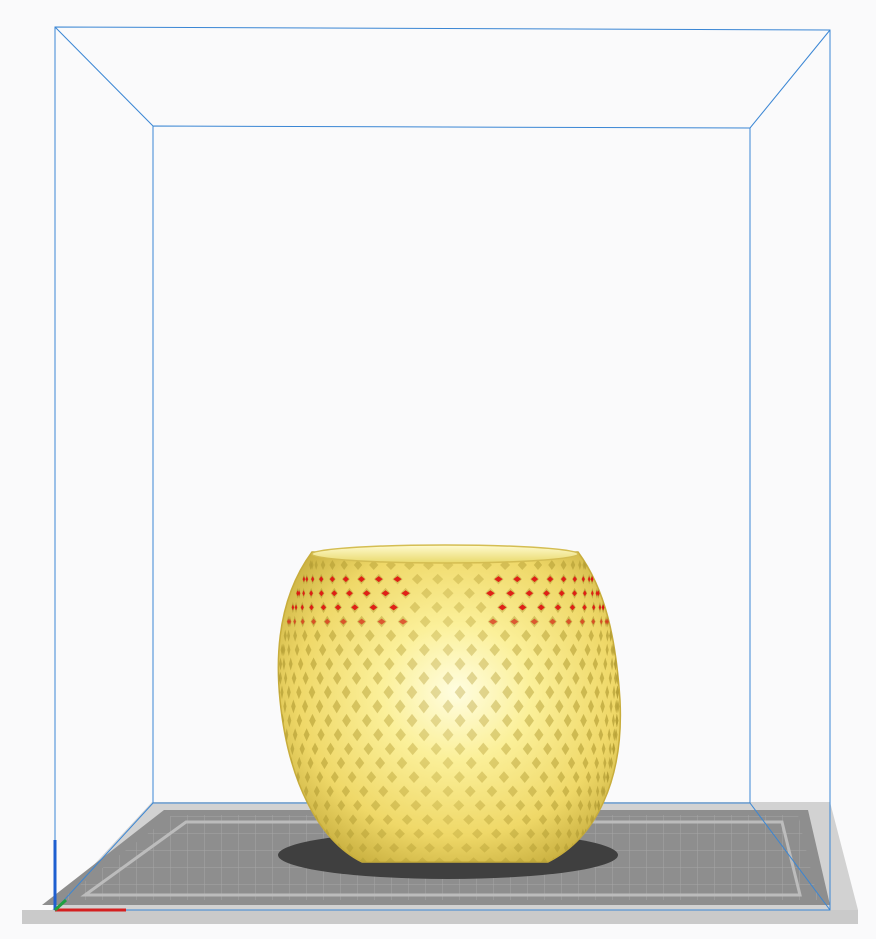  What do you see at coordinates (440, 917) in the screenshot?
I see `bed-front-edge` at bounding box center [440, 917].